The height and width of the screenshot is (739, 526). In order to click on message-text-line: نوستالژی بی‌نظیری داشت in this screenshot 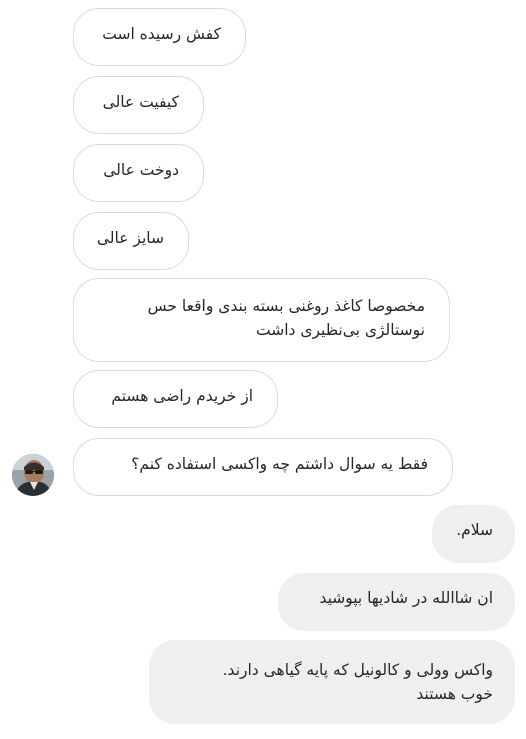, I will do `click(340, 330)`.